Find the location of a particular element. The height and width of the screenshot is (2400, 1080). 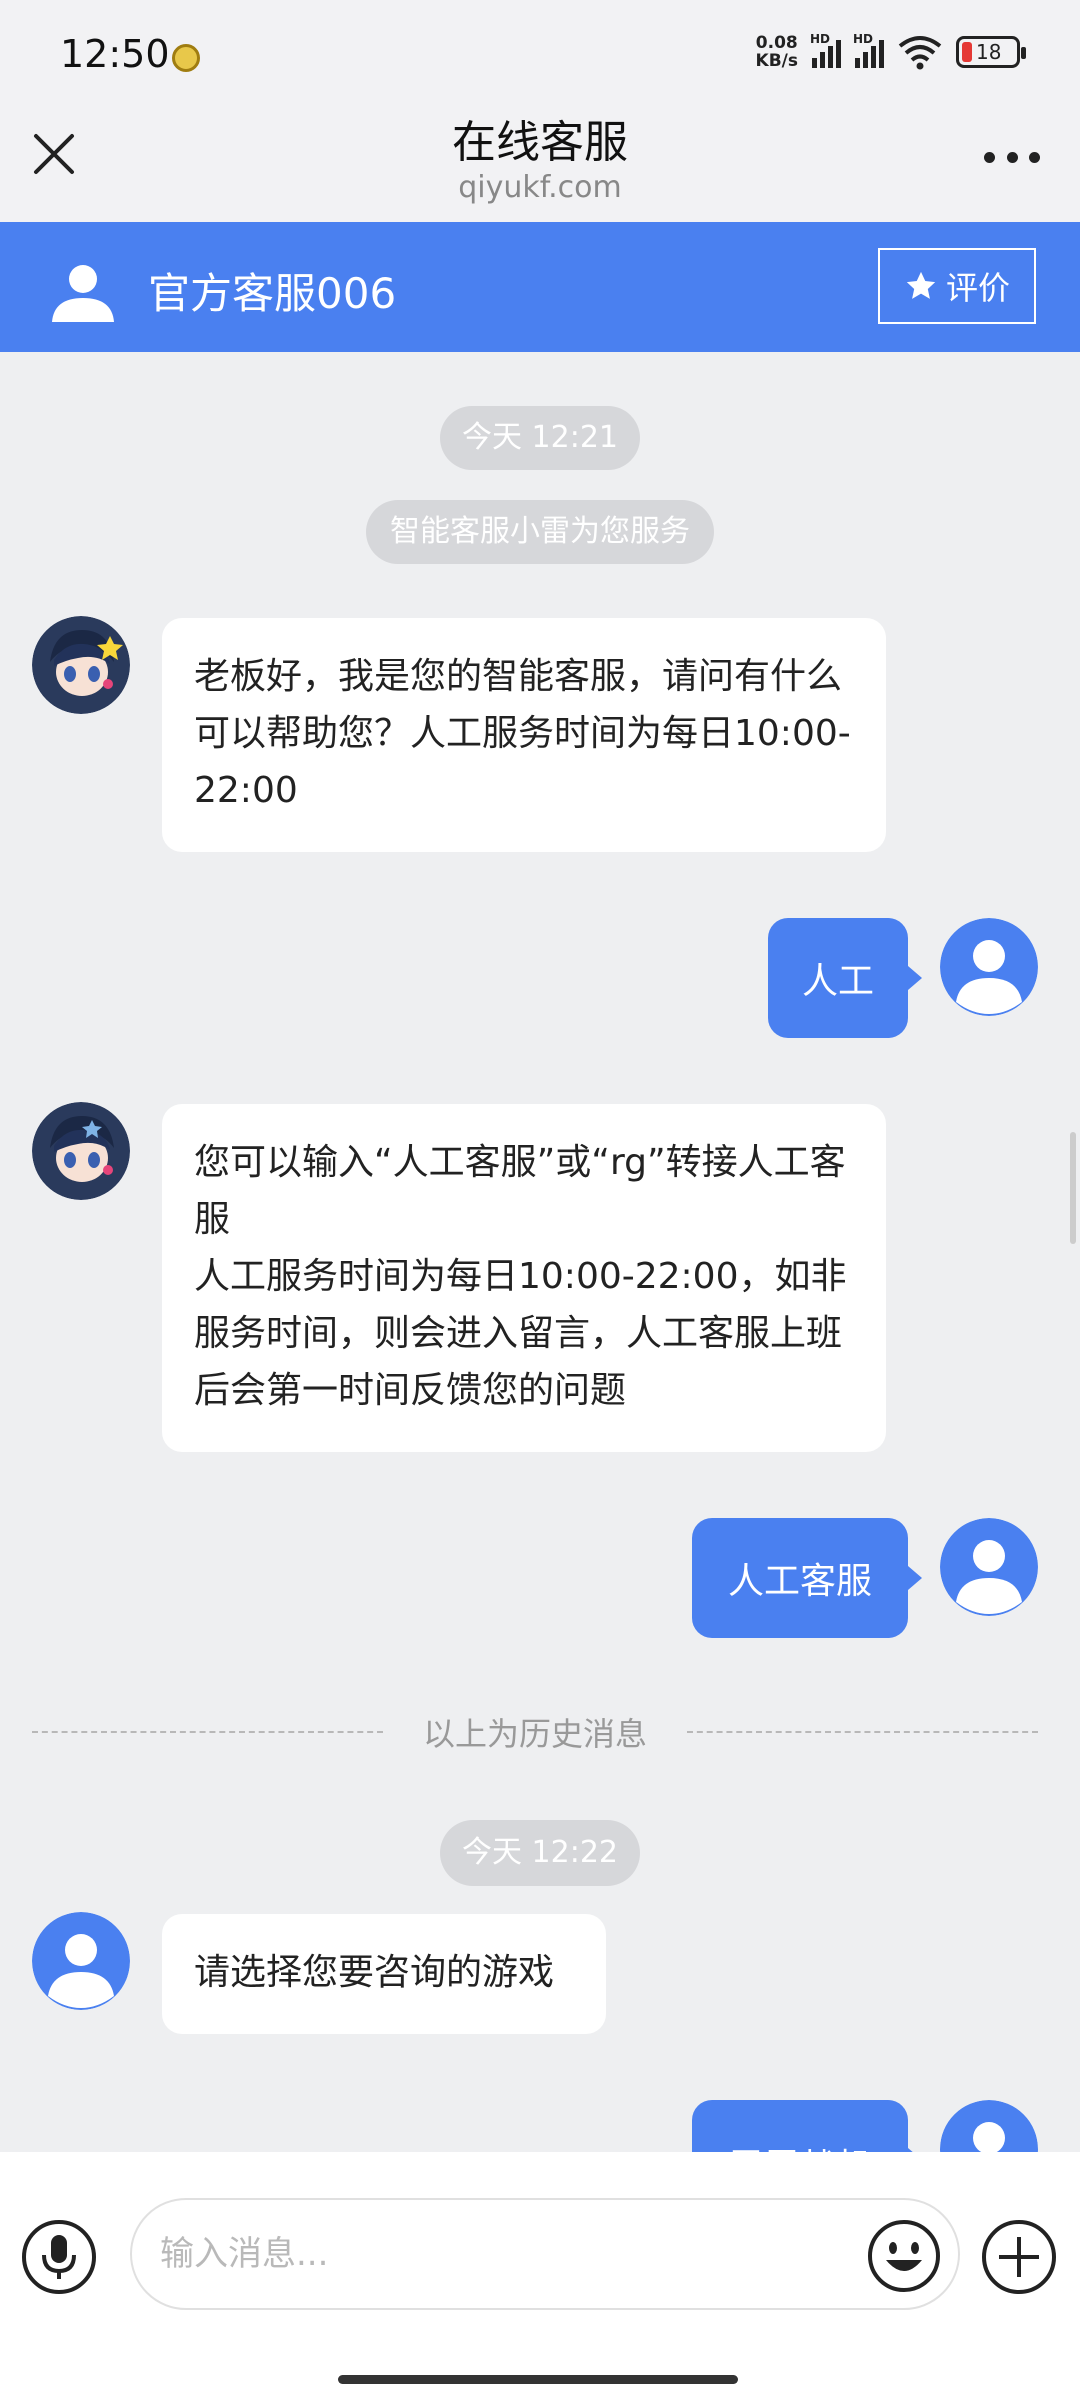

notification-app-icon is located at coordinates (186, 58).